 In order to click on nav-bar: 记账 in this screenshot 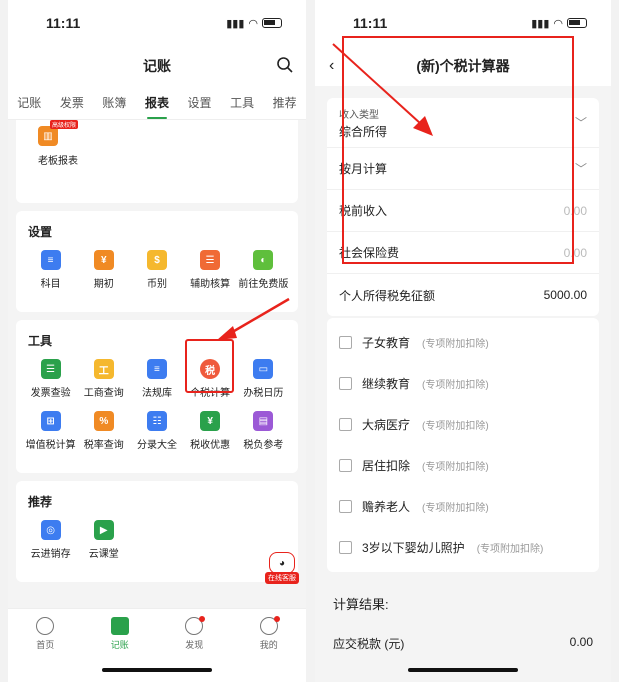, I will do `click(157, 66)`.